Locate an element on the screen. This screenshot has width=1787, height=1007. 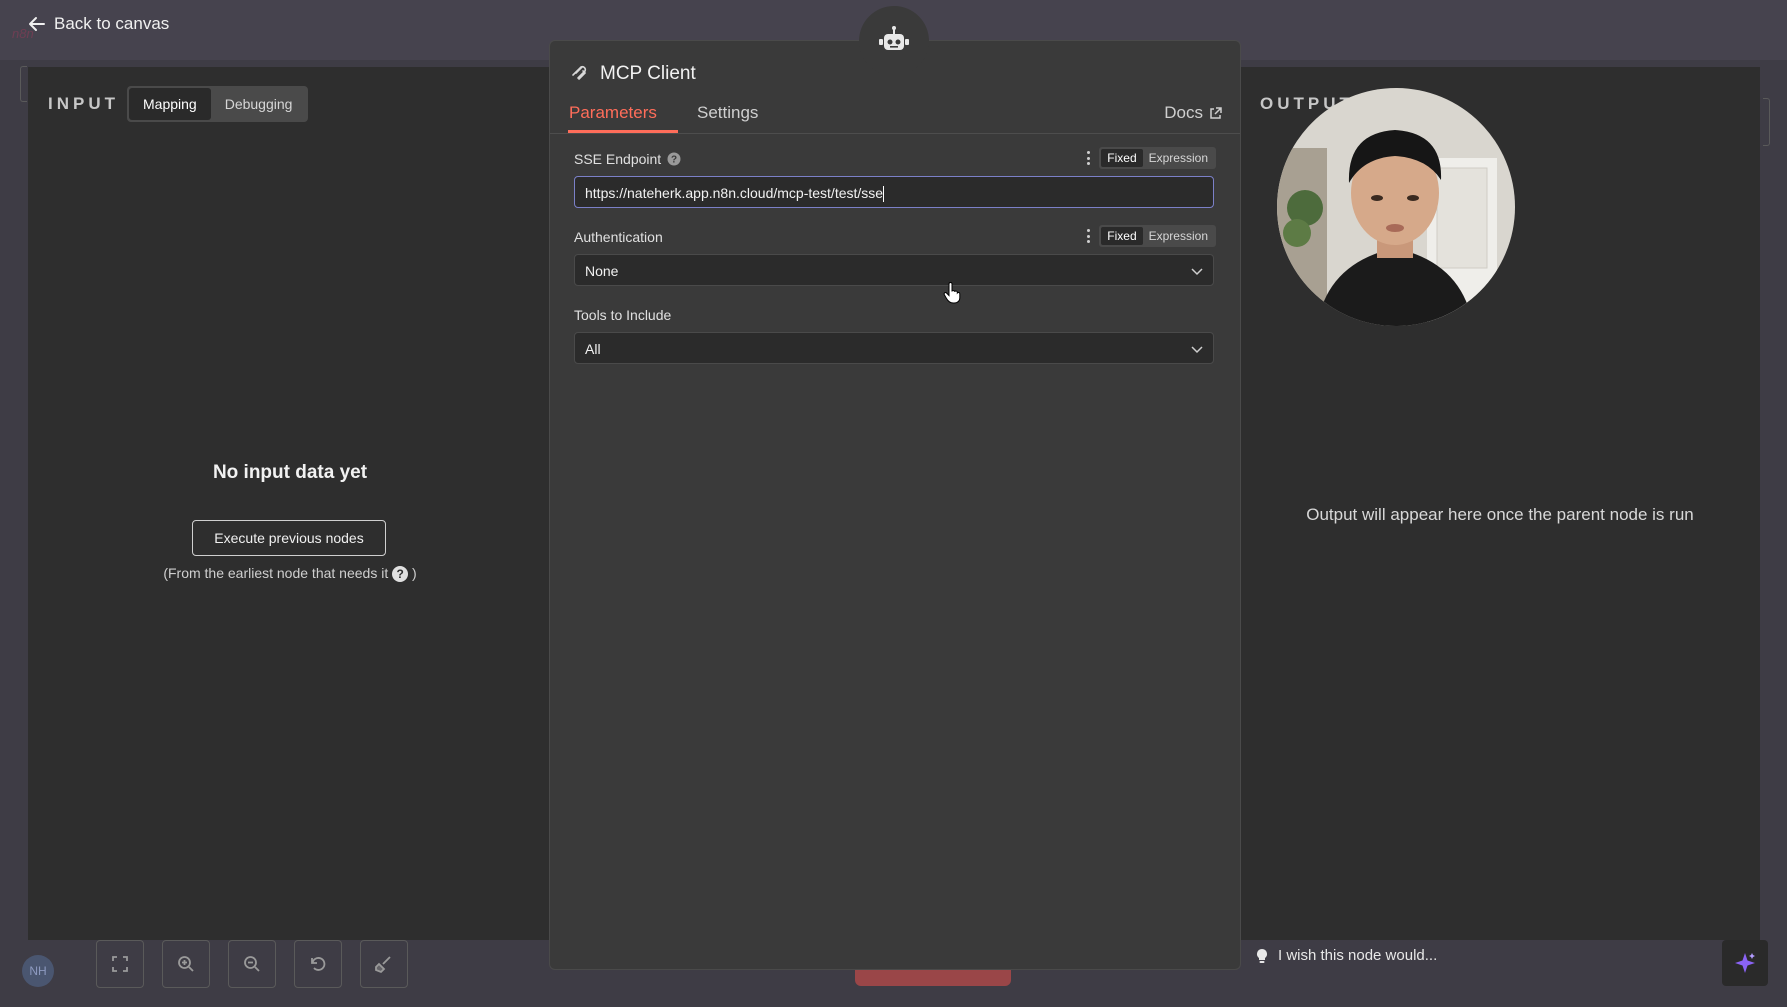
authentication-label: Authentication is located at coordinates (618, 237).